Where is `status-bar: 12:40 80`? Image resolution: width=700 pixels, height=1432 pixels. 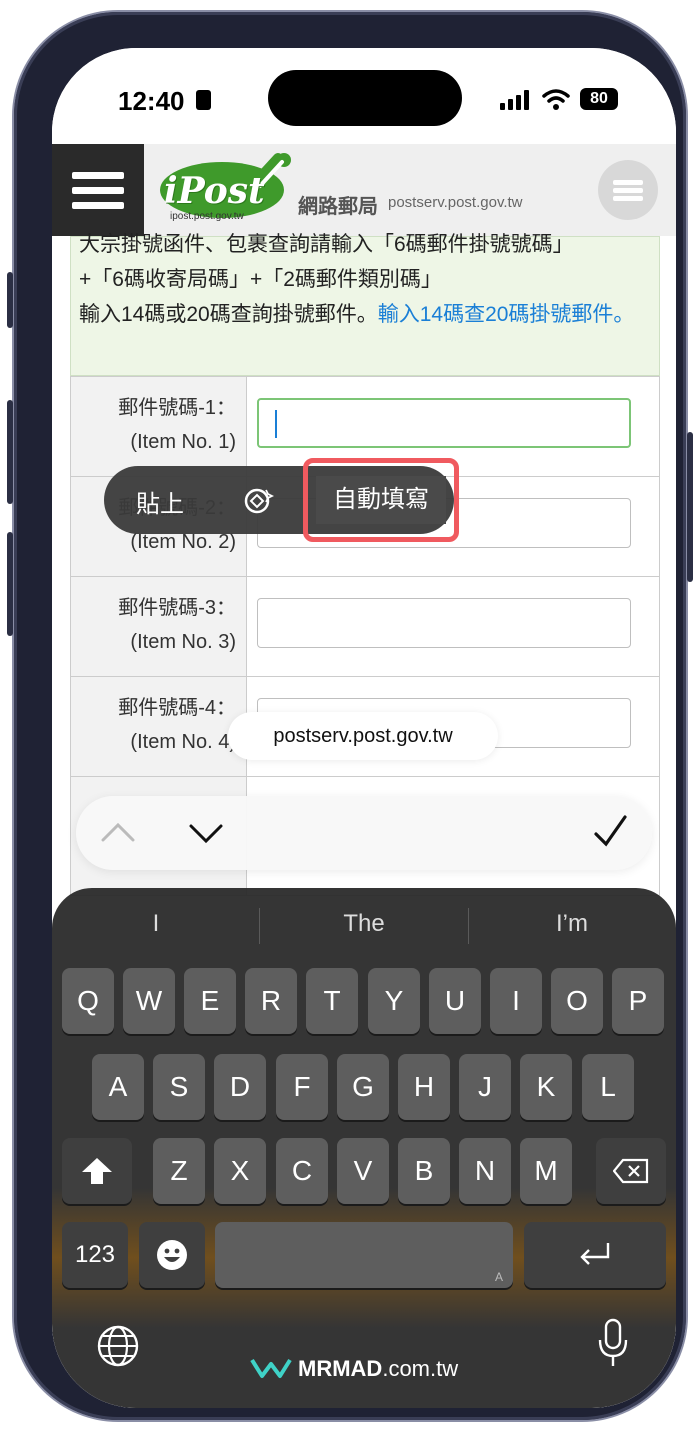
status-bar: 12:40 80 is located at coordinates (364, 96).